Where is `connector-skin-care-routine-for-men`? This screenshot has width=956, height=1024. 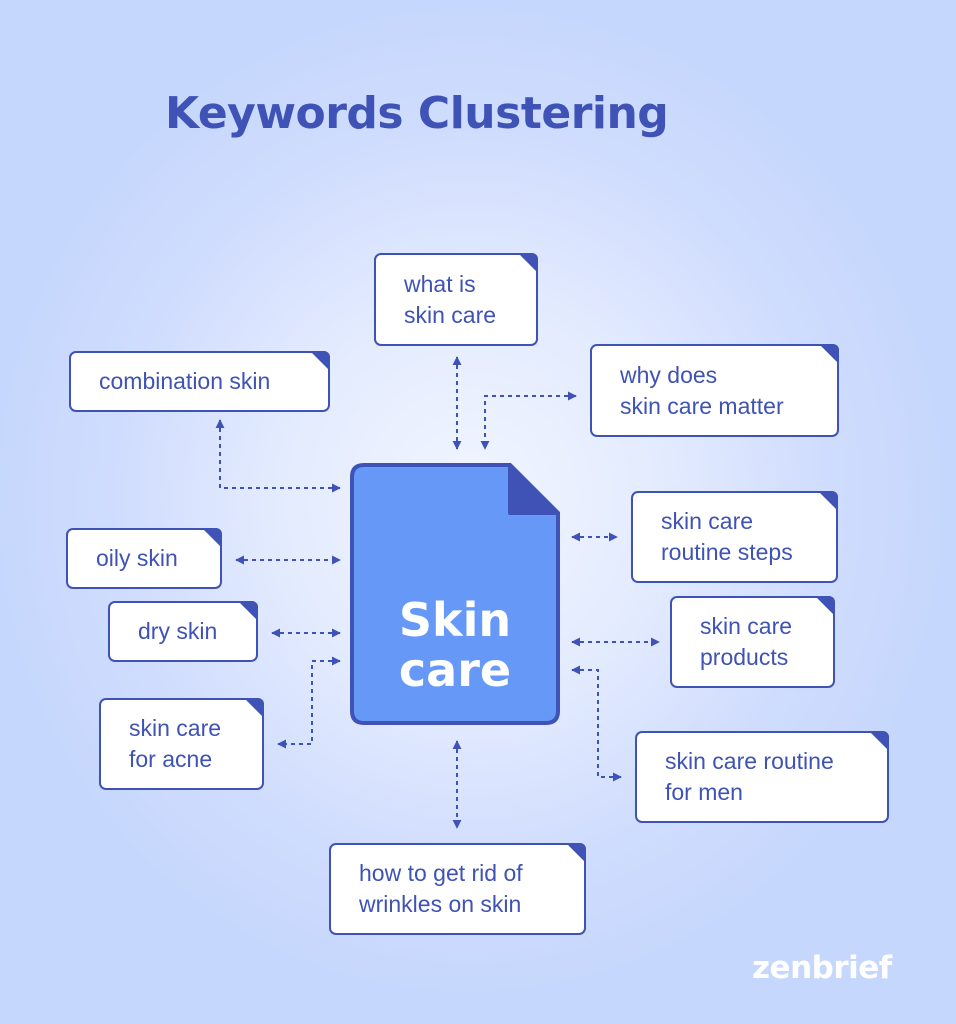
connector-skin-care-routine-for-men is located at coordinates (596, 723).